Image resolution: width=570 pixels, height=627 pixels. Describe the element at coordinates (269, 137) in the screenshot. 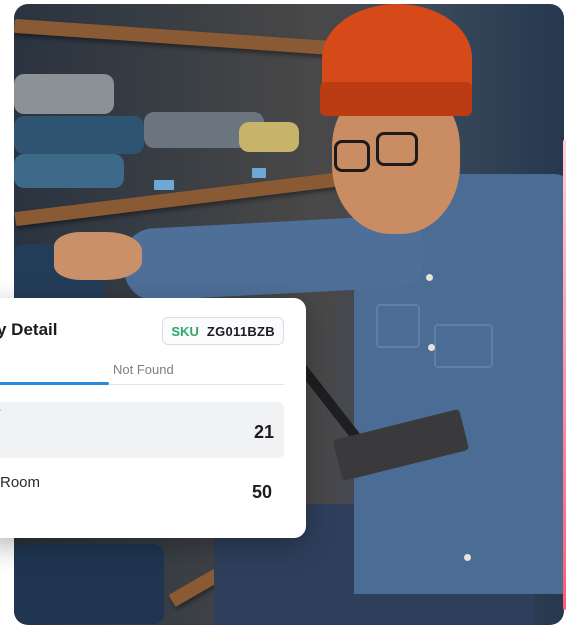

I see `folded-shirts` at that location.